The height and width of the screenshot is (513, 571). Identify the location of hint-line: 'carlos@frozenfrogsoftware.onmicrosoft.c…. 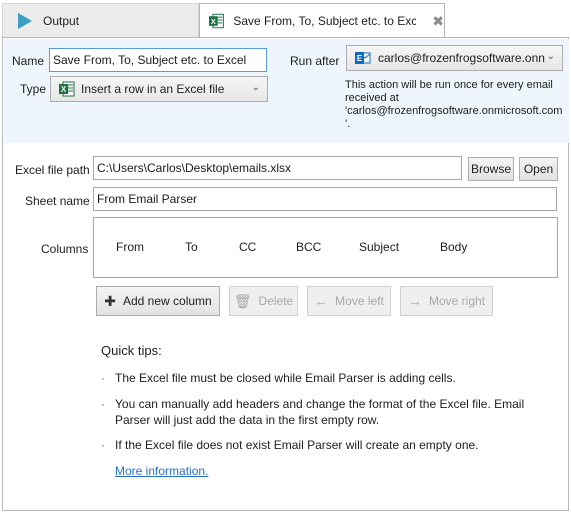
(454, 111).